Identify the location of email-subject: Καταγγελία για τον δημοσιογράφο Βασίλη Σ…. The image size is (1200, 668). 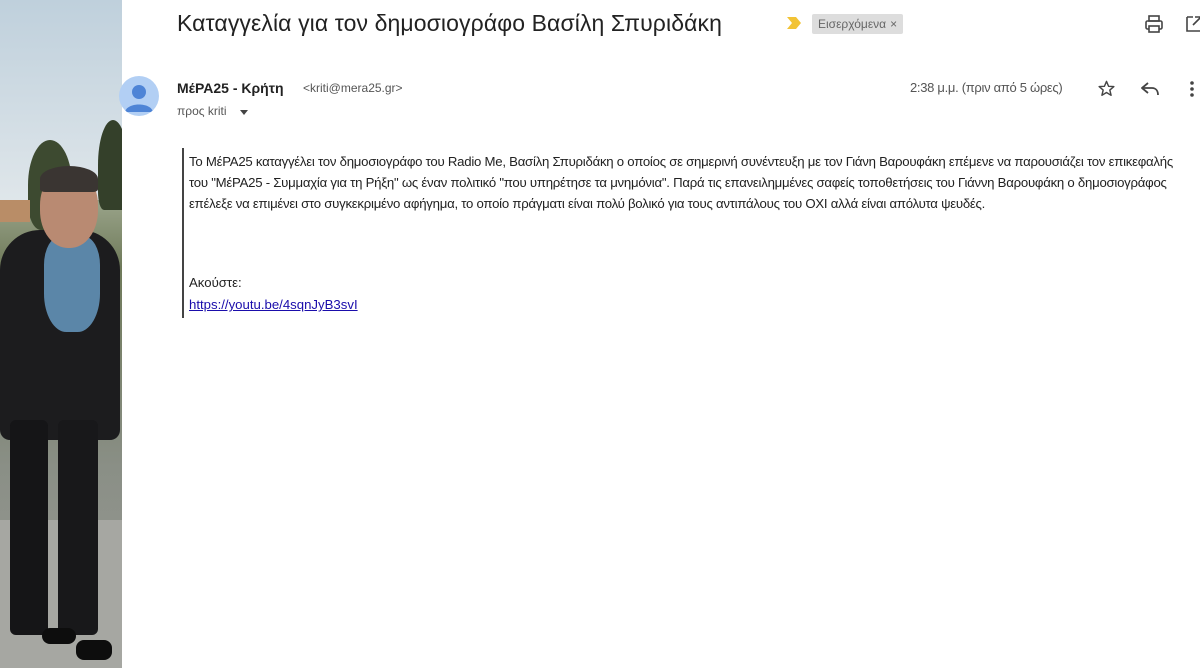
(449, 23).